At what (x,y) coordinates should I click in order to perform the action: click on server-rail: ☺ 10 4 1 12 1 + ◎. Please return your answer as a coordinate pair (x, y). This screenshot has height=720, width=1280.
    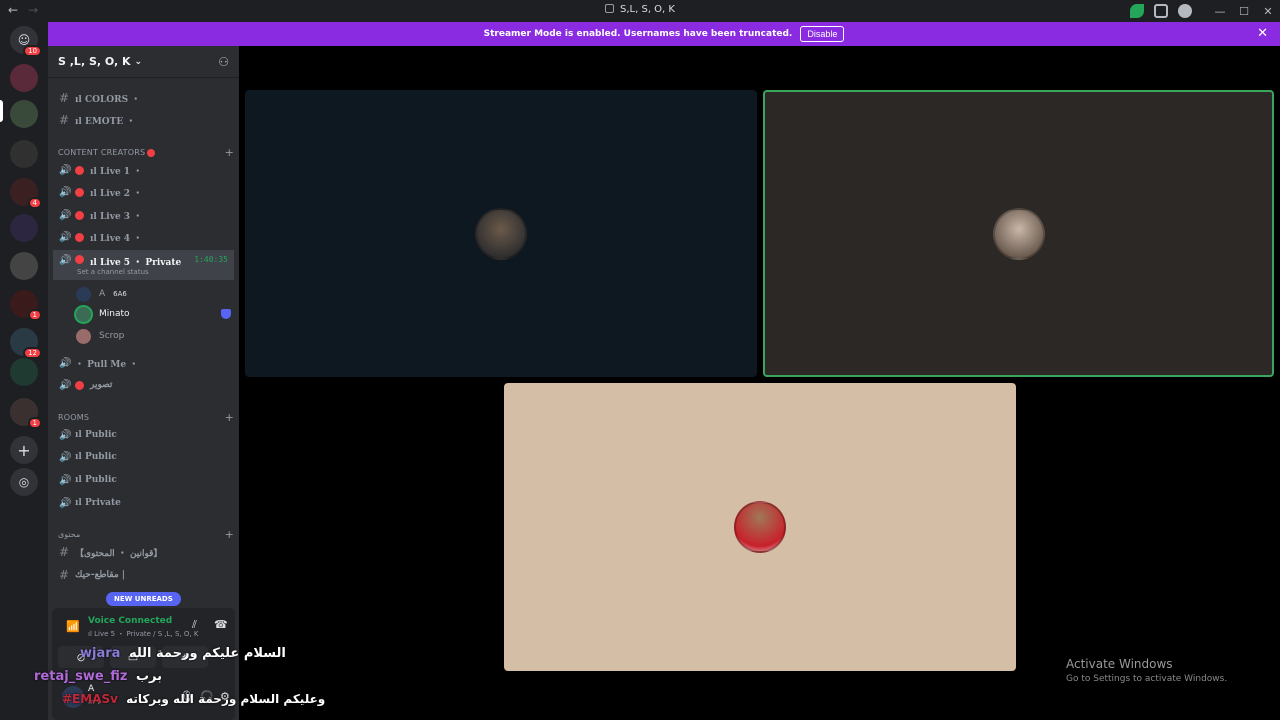
    Looking at the image, I should click on (24, 371).